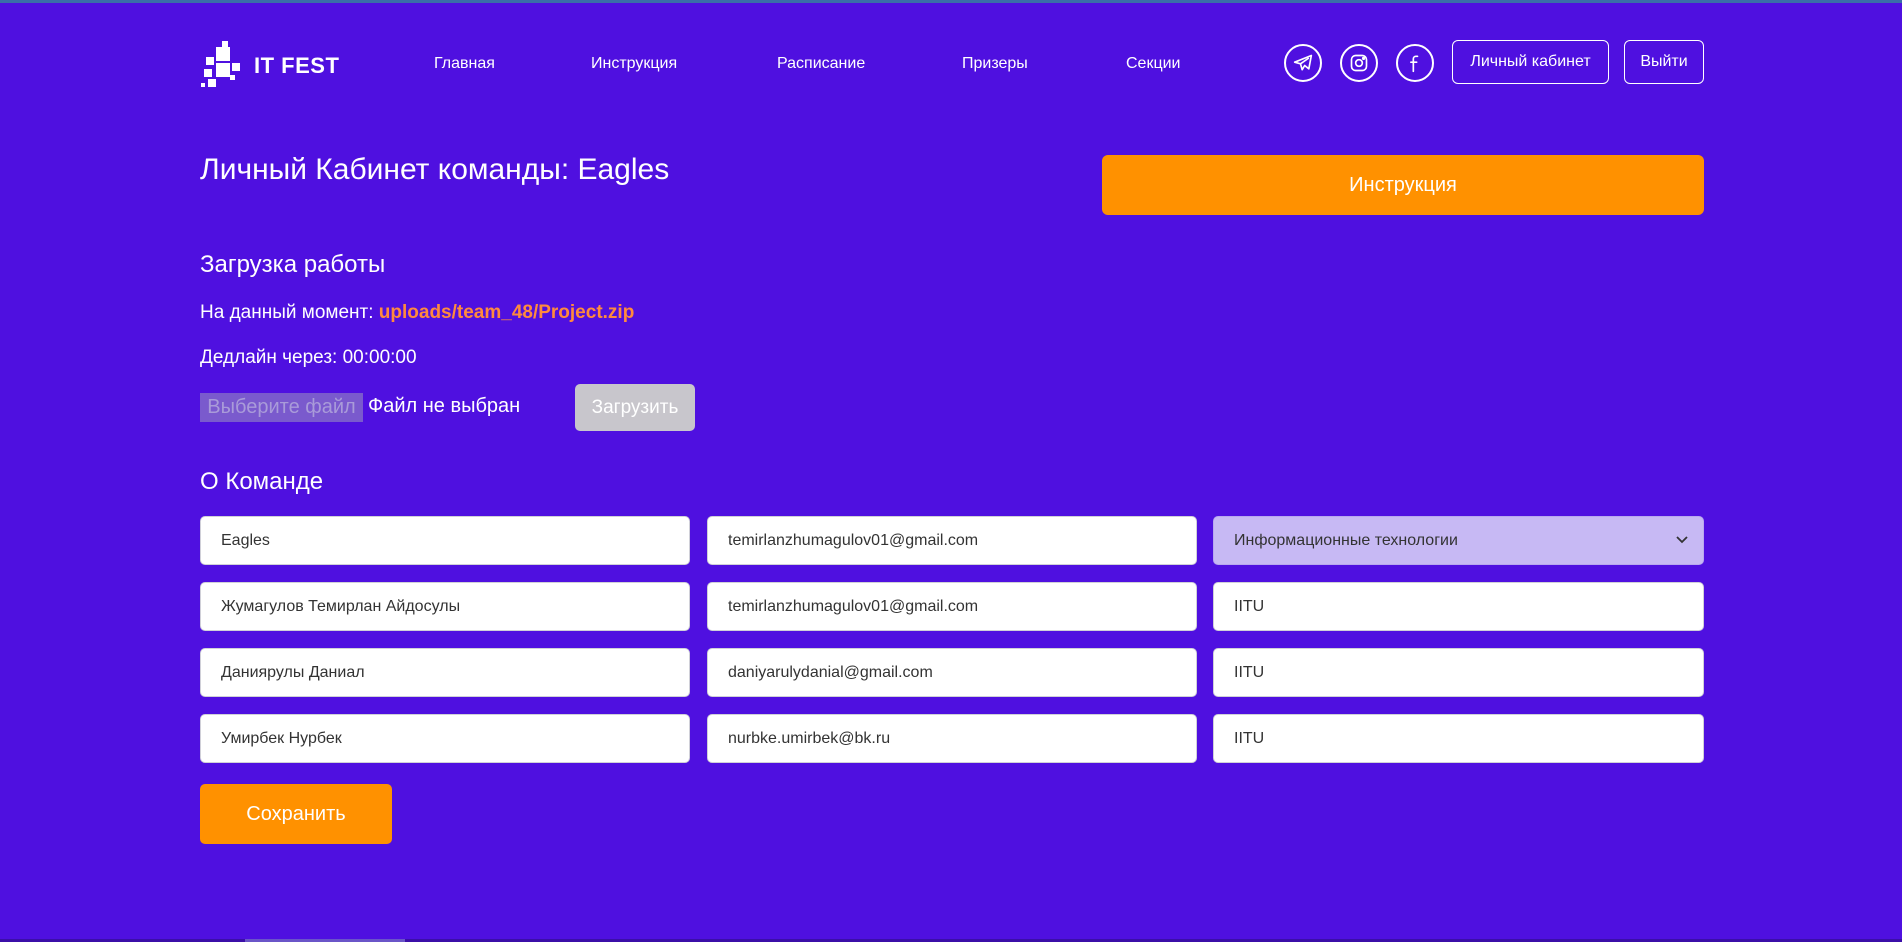 The width and height of the screenshot is (1902, 942). I want to click on member-1-name-input, so click(445, 606).